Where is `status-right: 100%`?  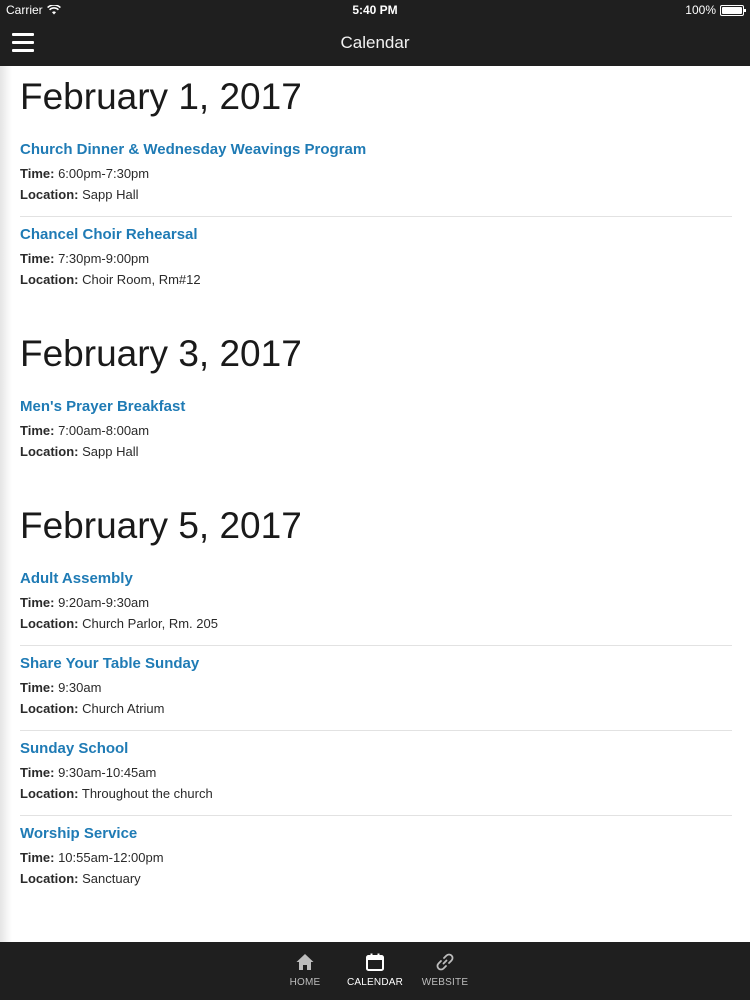 status-right: 100% is located at coordinates (715, 10).